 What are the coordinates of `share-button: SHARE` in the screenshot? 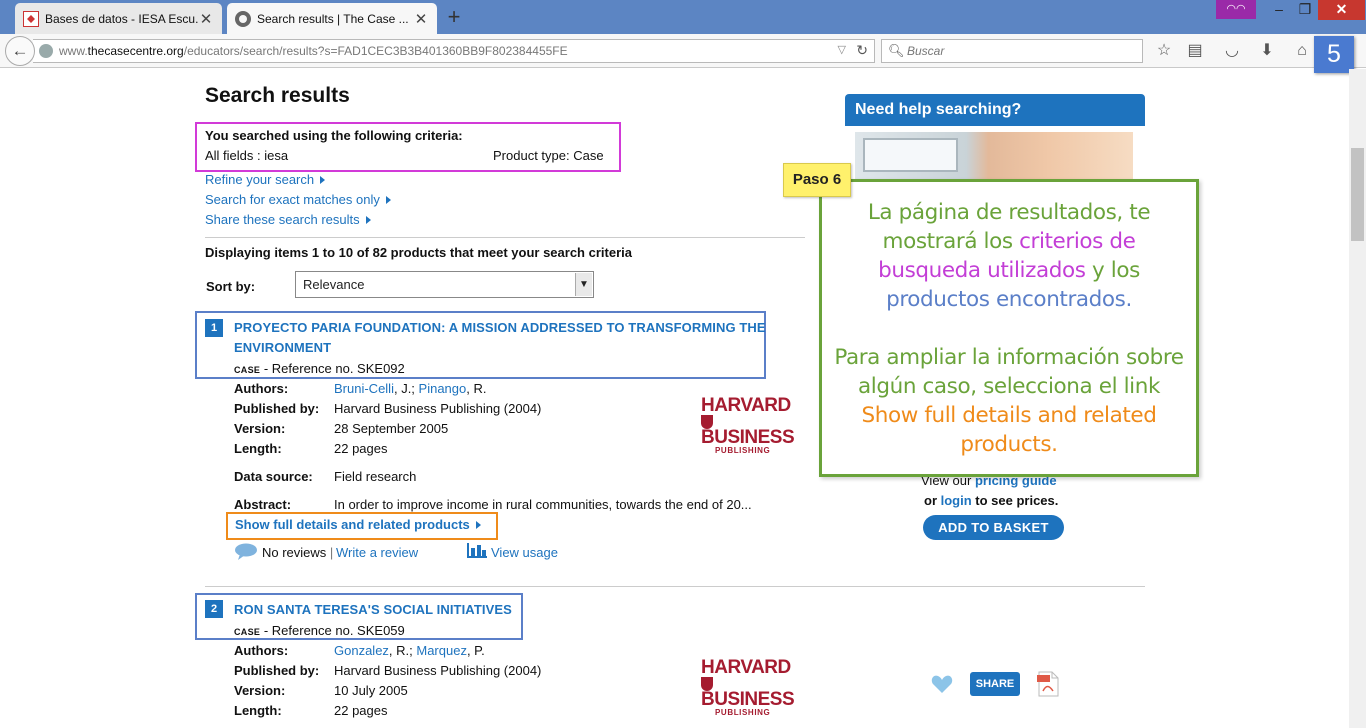 It's located at (995, 684).